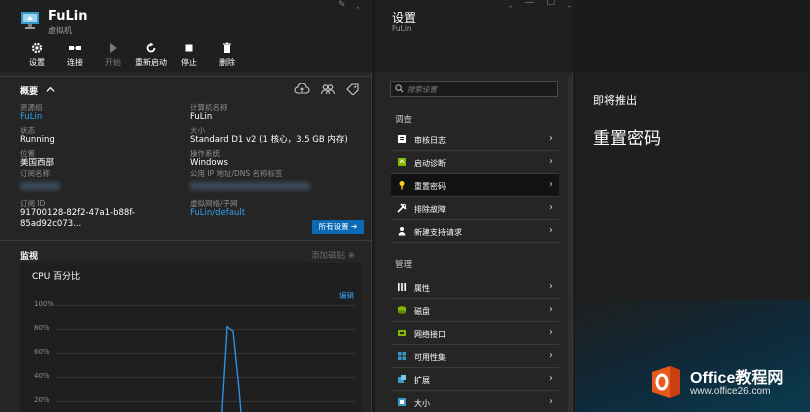  I want to click on connect-button: 连接, so click(75, 55).